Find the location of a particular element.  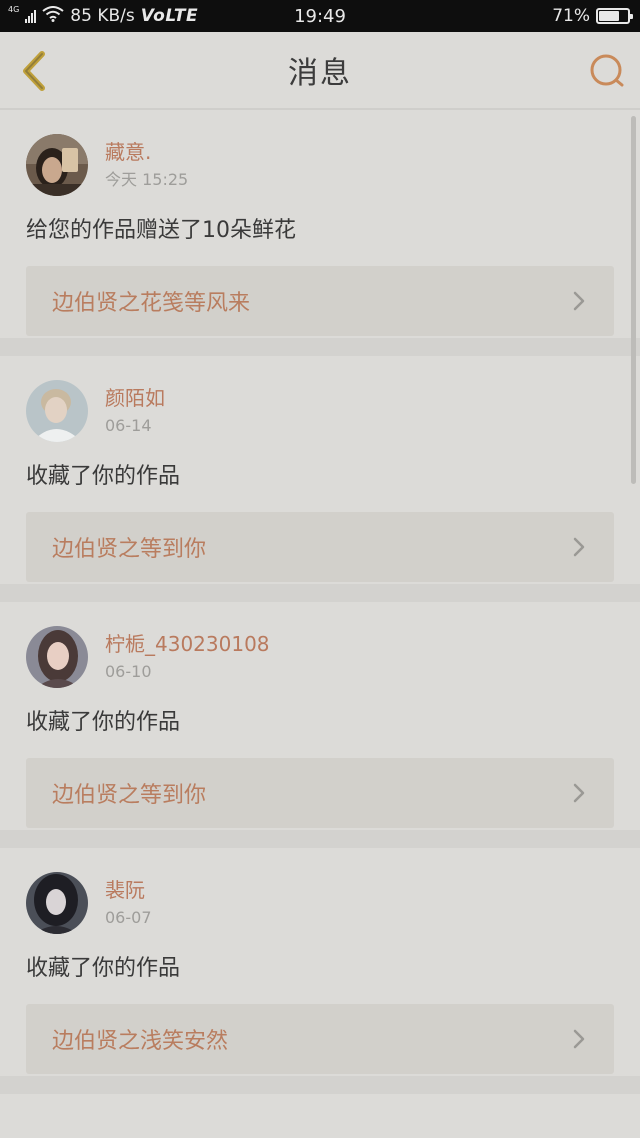

message-header: 裴阮 06-07 is located at coordinates (320, 903).